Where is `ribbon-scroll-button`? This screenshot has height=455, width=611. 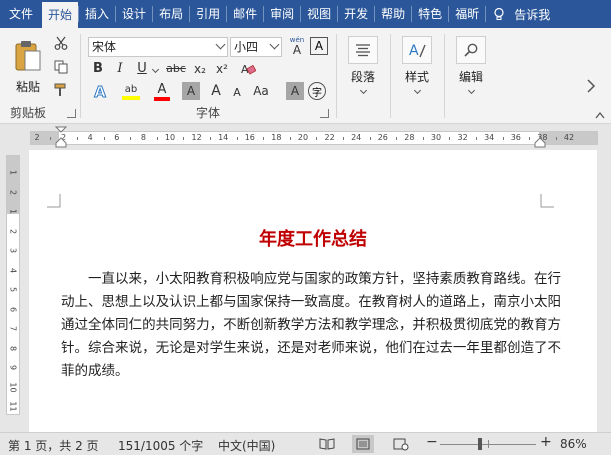
ribbon-scroll-button is located at coordinates (591, 86).